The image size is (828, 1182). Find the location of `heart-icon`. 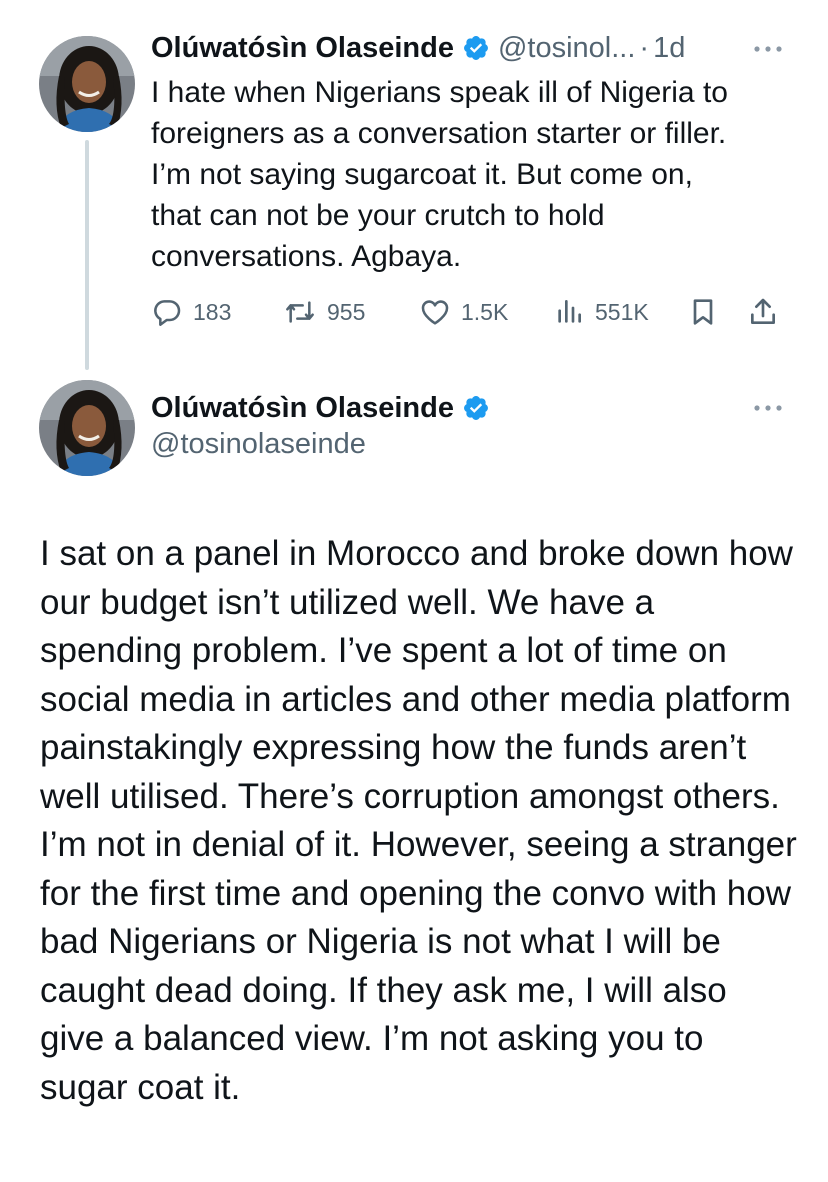

heart-icon is located at coordinates (435, 312).